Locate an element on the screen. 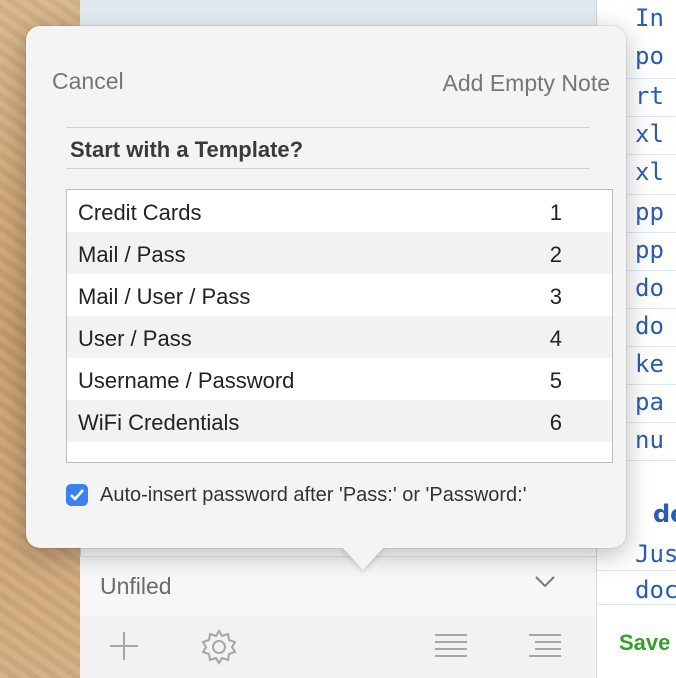 This screenshot has width=676, height=678. template-row-mail-pass: Mail / Pass 2 is located at coordinates (339, 253).